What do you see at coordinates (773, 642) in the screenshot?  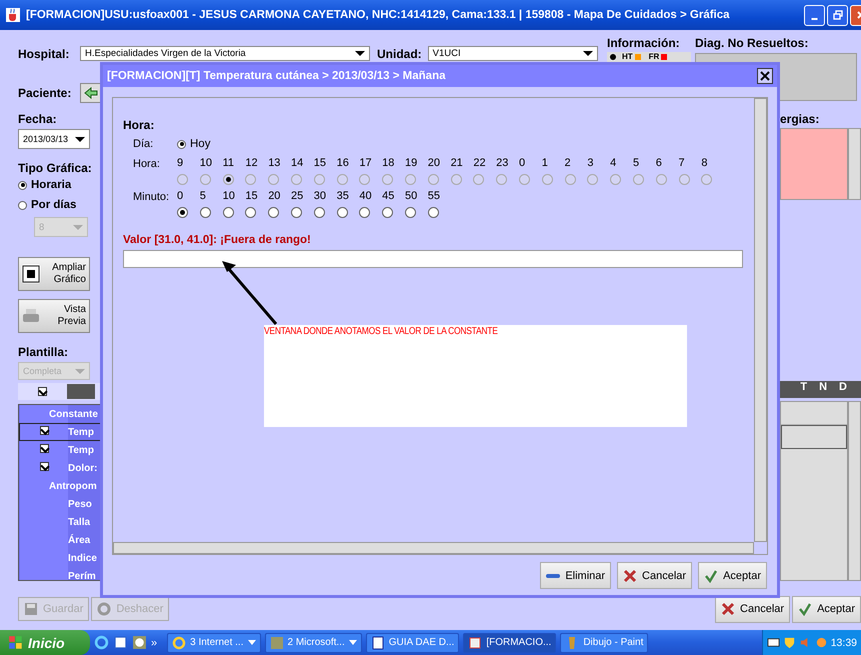 I see `envelope-icon` at bounding box center [773, 642].